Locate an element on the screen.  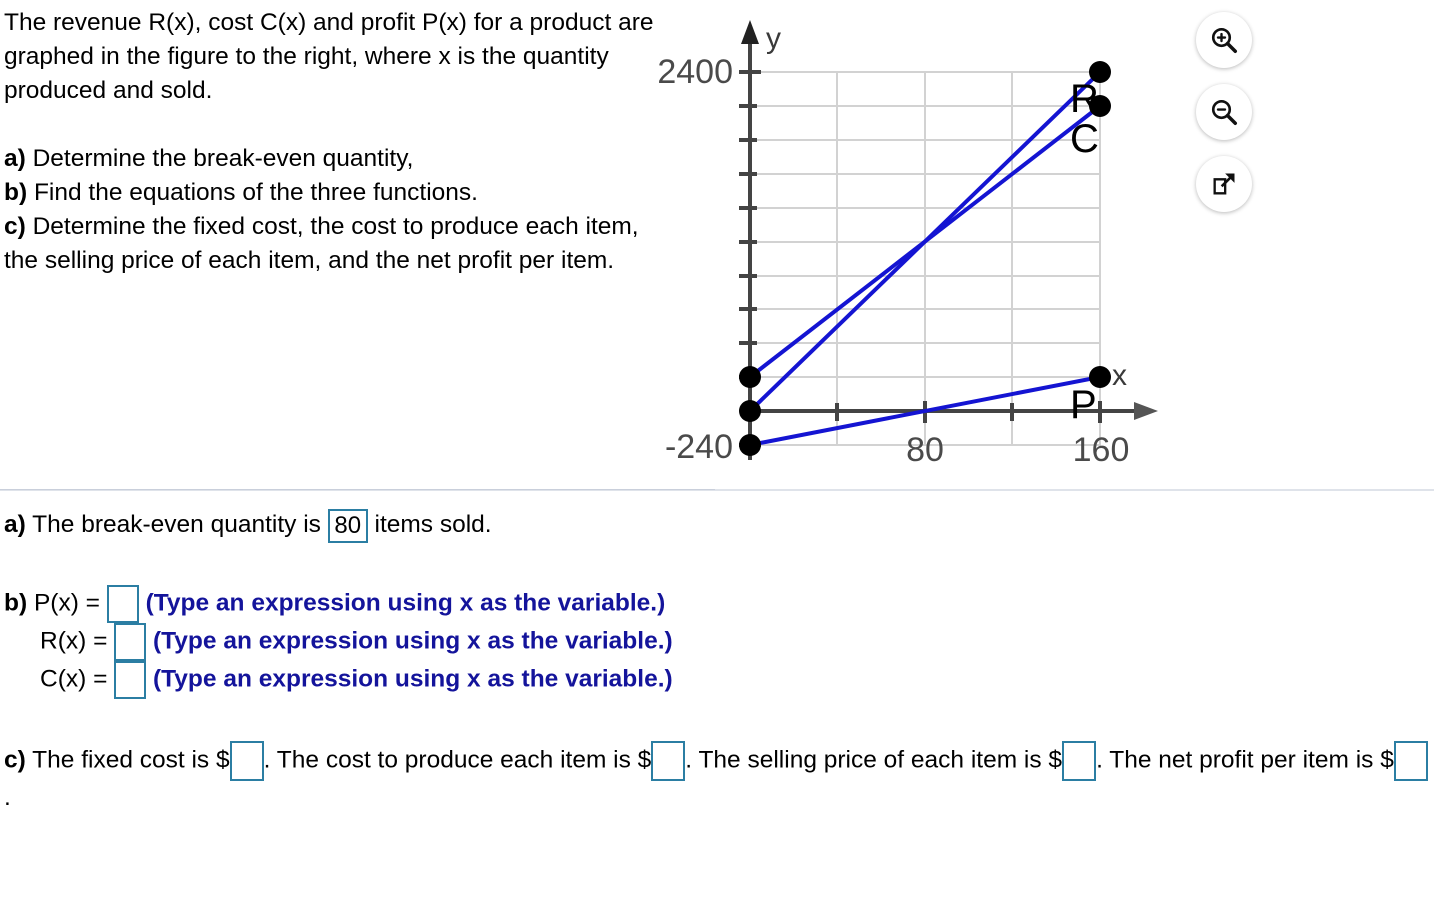
figure-toolbar is located at coordinates (1228, 120).